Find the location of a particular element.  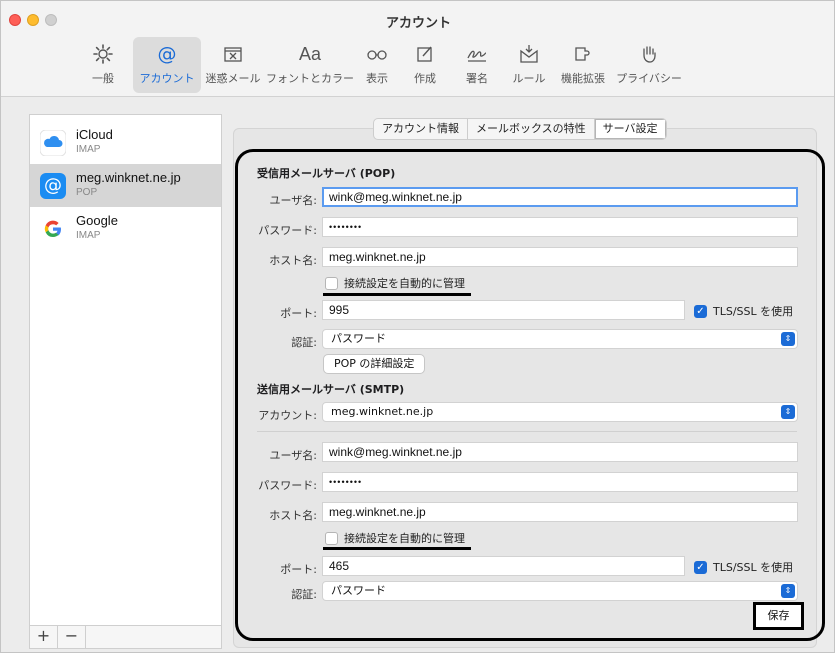

icloud-icon is located at coordinates (53, 143).